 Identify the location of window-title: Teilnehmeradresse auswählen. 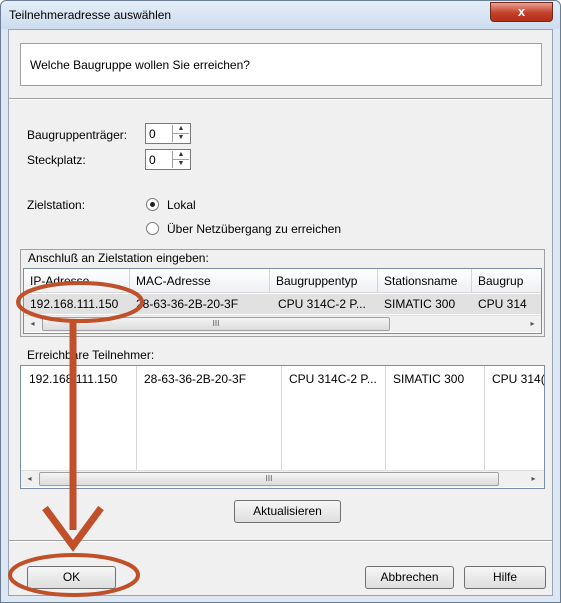
(90, 15).